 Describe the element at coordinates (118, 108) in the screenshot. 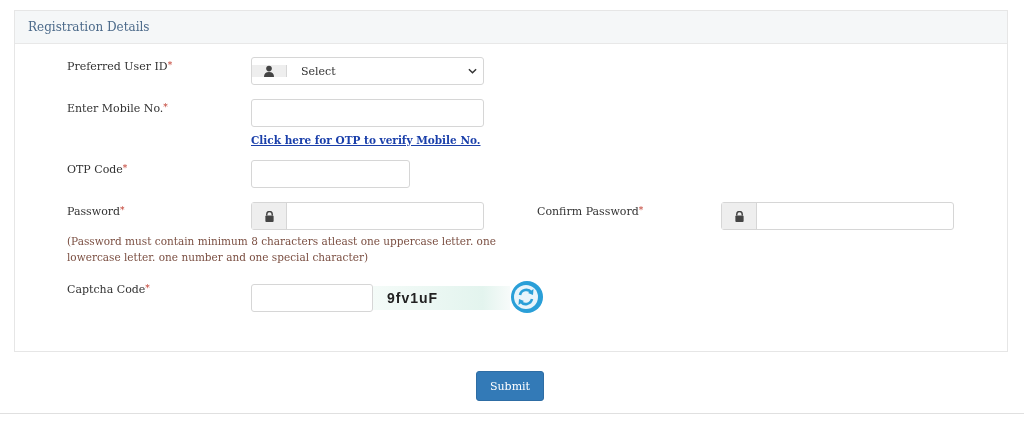

I see `field-label: Enter Mobile No.*` at that location.